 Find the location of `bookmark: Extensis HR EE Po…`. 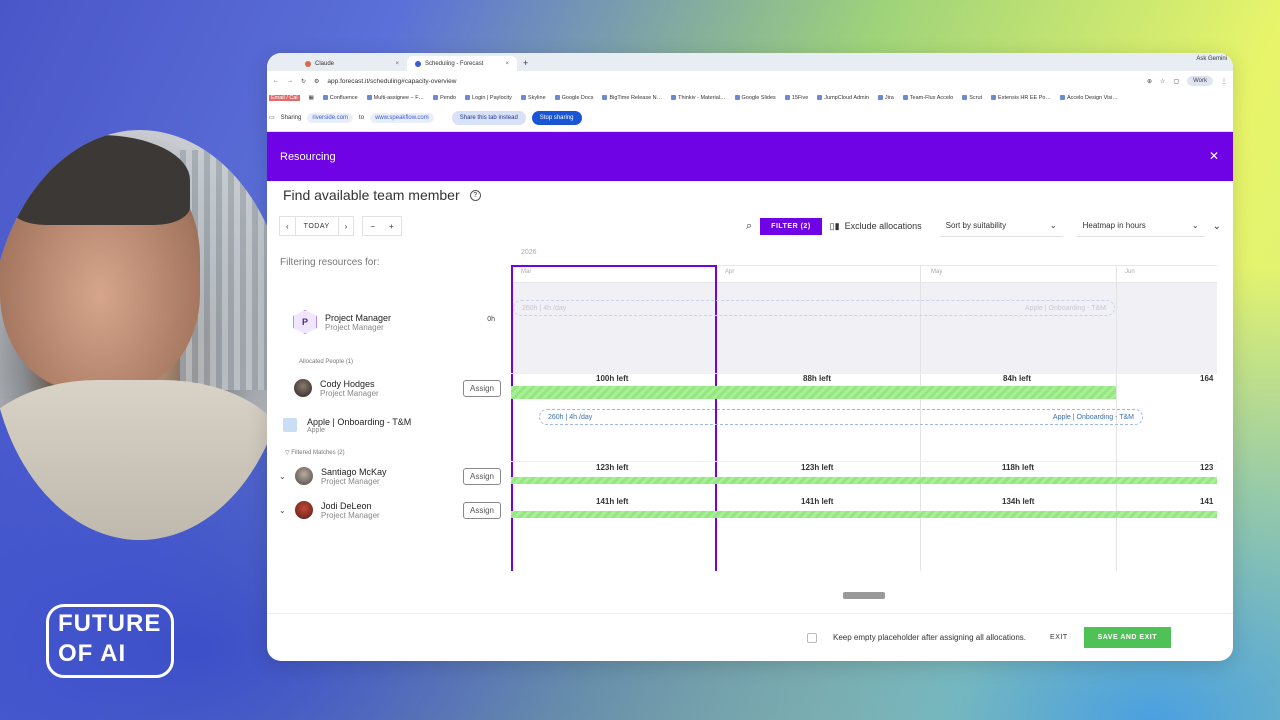

bookmark: Extensis HR EE Po… is located at coordinates (1021, 98).